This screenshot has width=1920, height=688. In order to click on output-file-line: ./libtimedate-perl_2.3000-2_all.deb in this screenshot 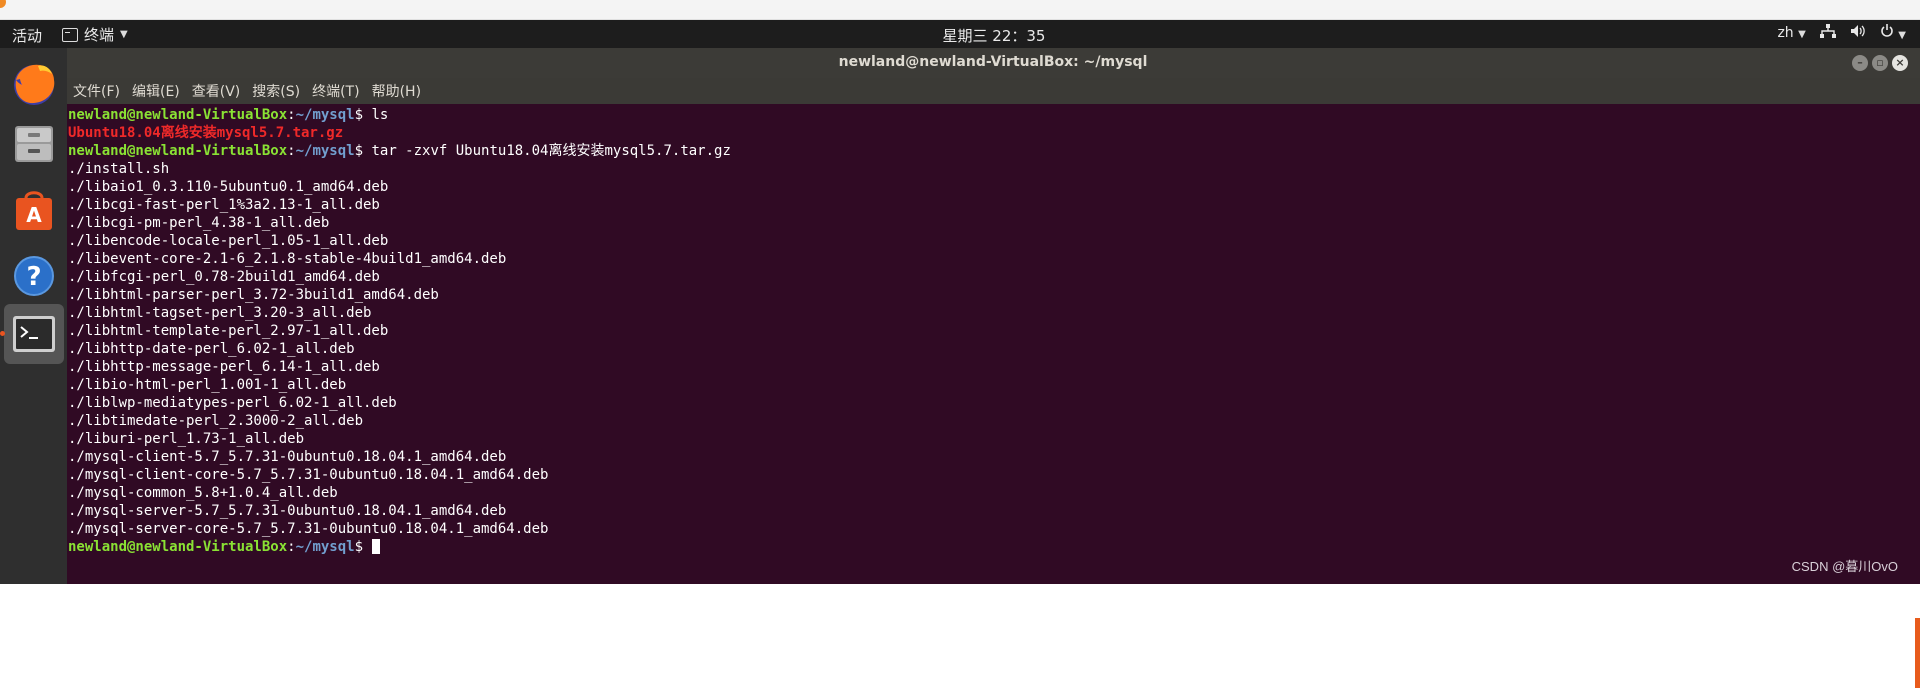, I will do `click(216, 421)`.